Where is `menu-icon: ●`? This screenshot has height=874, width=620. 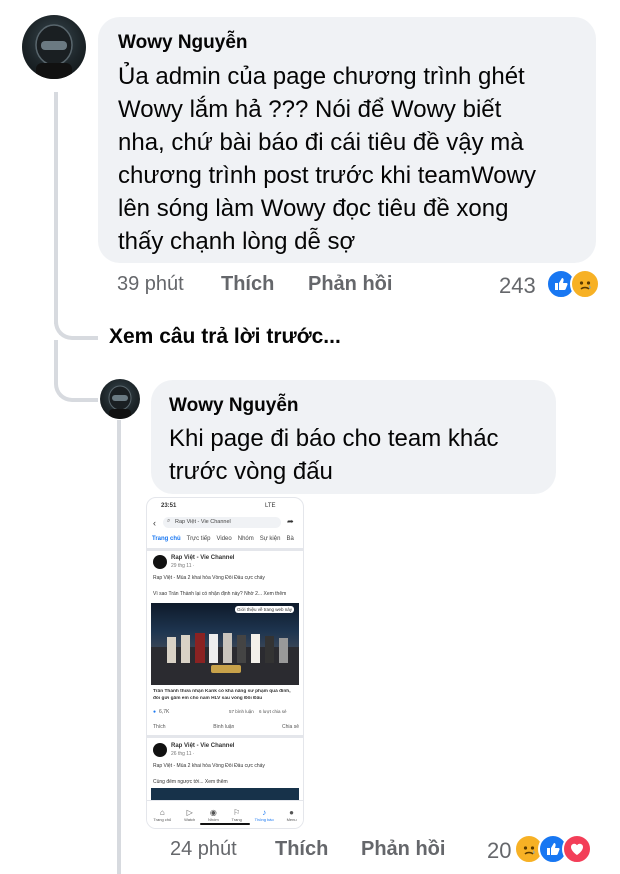 menu-icon: ● is located at coordinates (291, 812).